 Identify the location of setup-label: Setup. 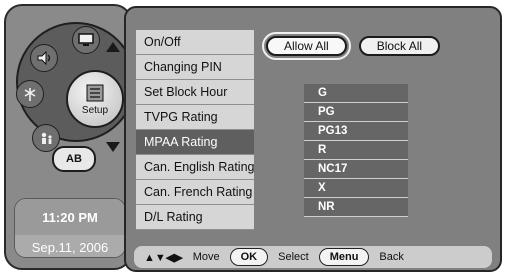
(95, 110).